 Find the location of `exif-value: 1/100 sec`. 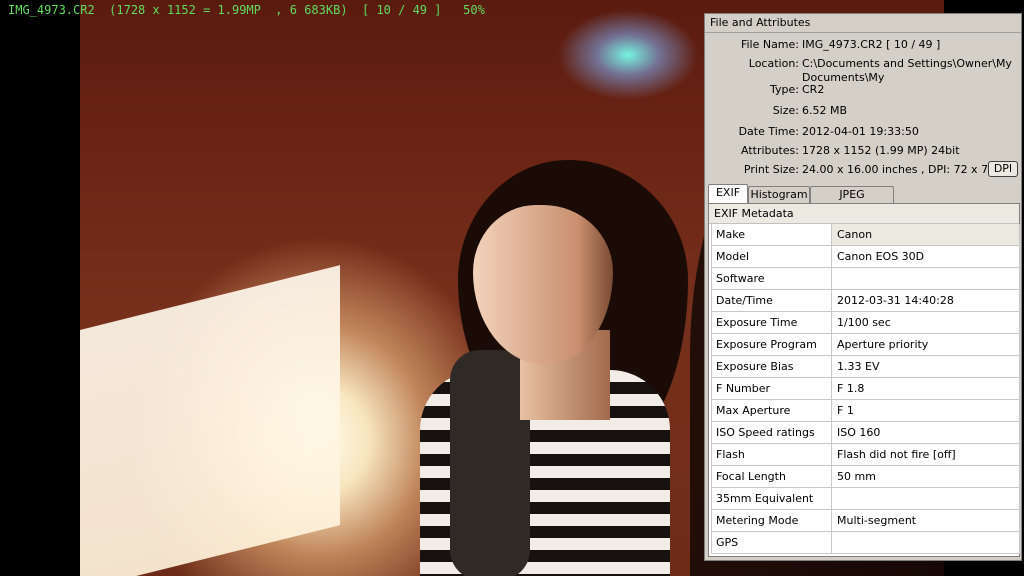

exif-value: 1/100 sec is located at coordinates (864, 322).